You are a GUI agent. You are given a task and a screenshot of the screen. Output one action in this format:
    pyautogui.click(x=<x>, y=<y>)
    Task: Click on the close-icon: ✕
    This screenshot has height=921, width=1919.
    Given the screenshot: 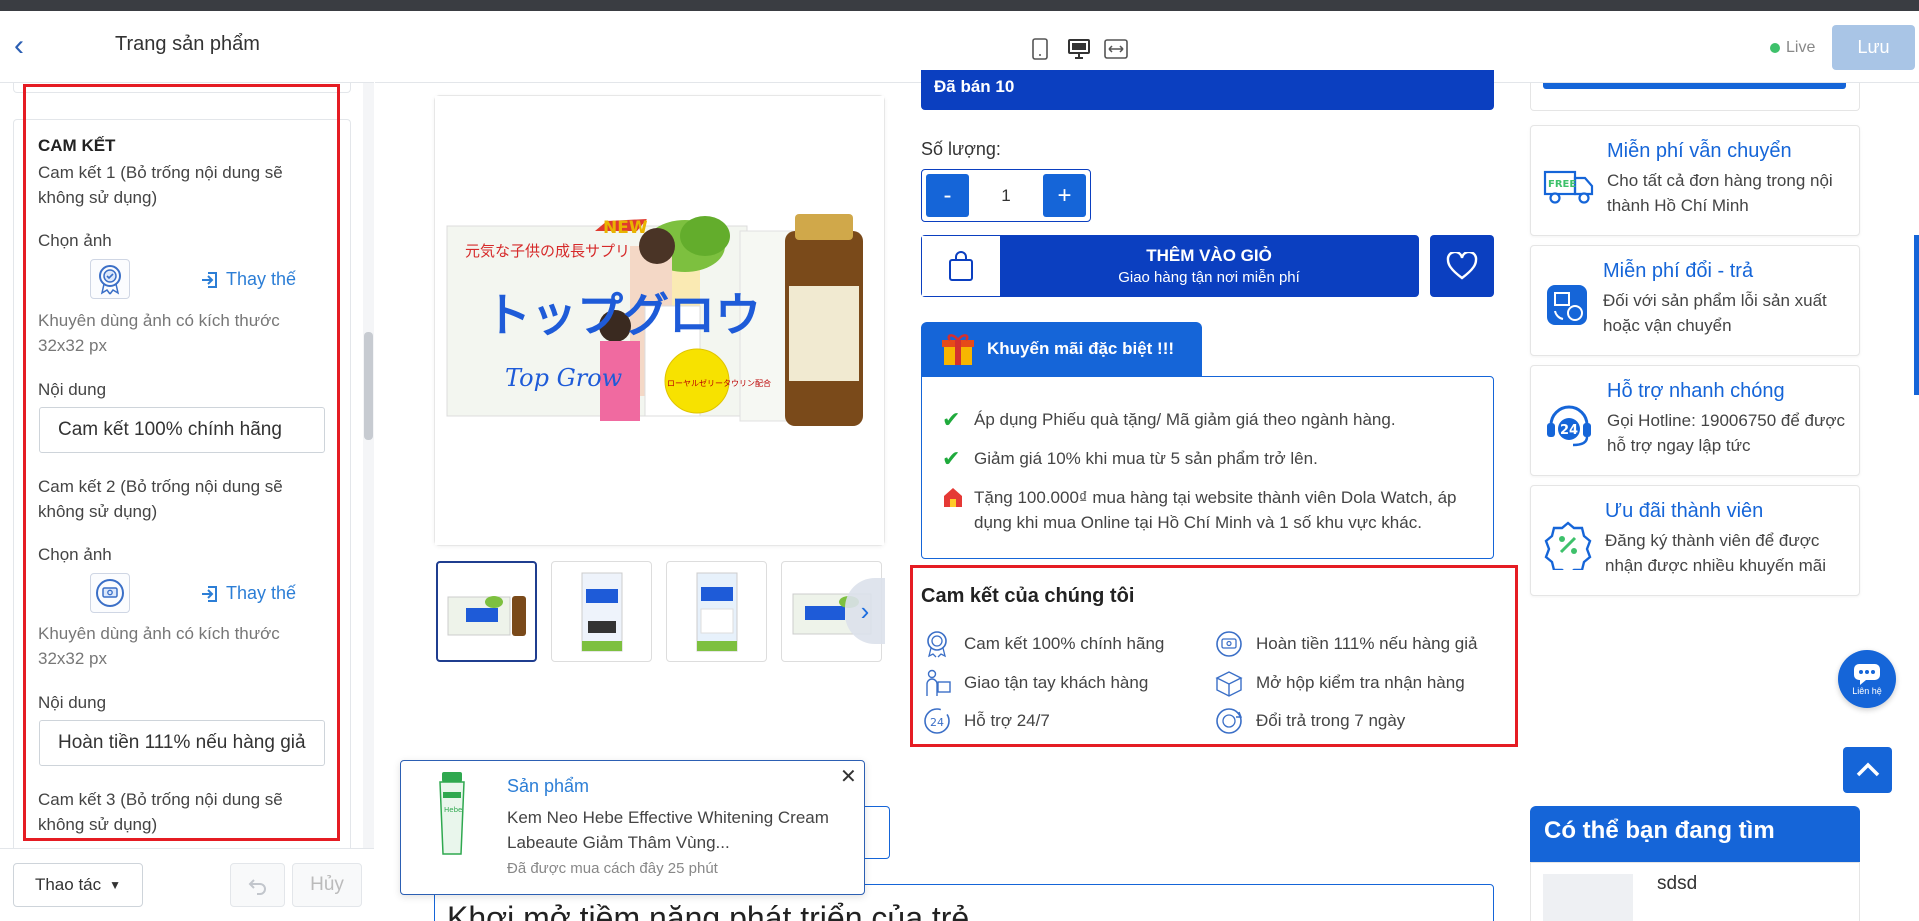 What is the action you would take?
    pyautogui.click(x=848, y=776)
    